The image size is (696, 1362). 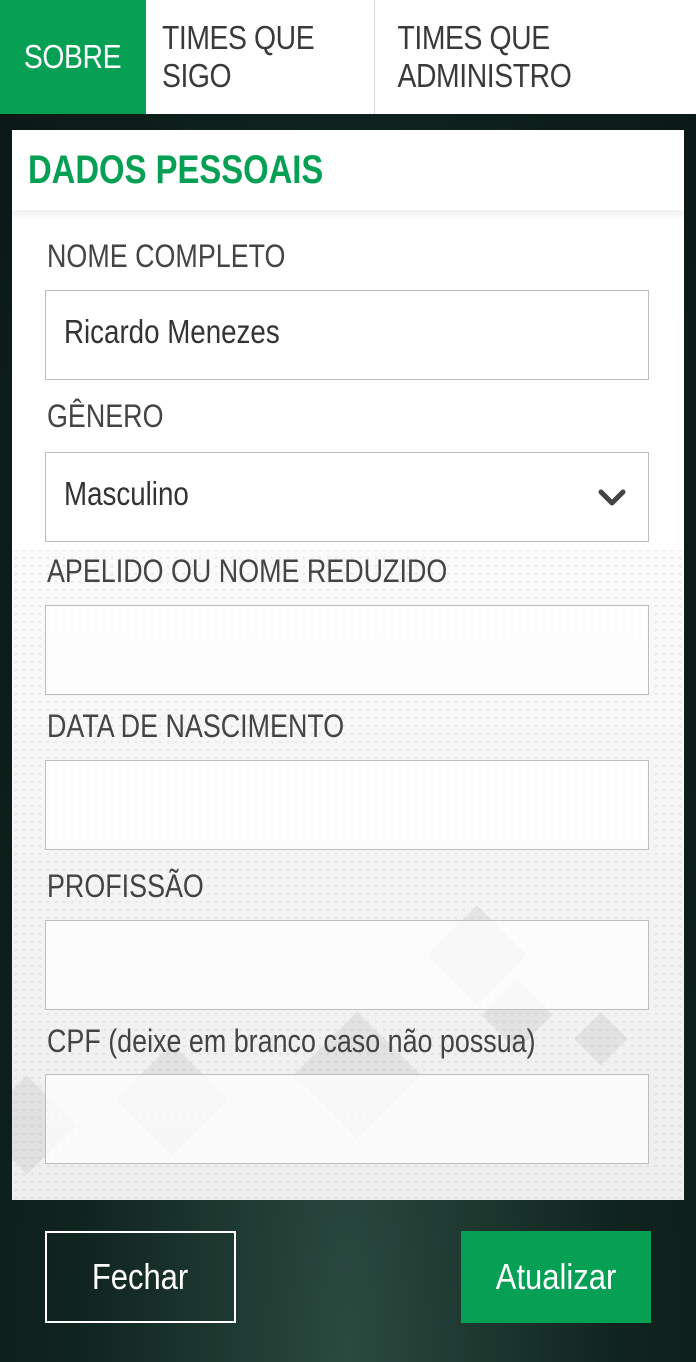 What do you see at coordinates (176, 170) in the screenshot?
I see `section-title: DADOS PESSOAIS` at bounding box center [176, 170].